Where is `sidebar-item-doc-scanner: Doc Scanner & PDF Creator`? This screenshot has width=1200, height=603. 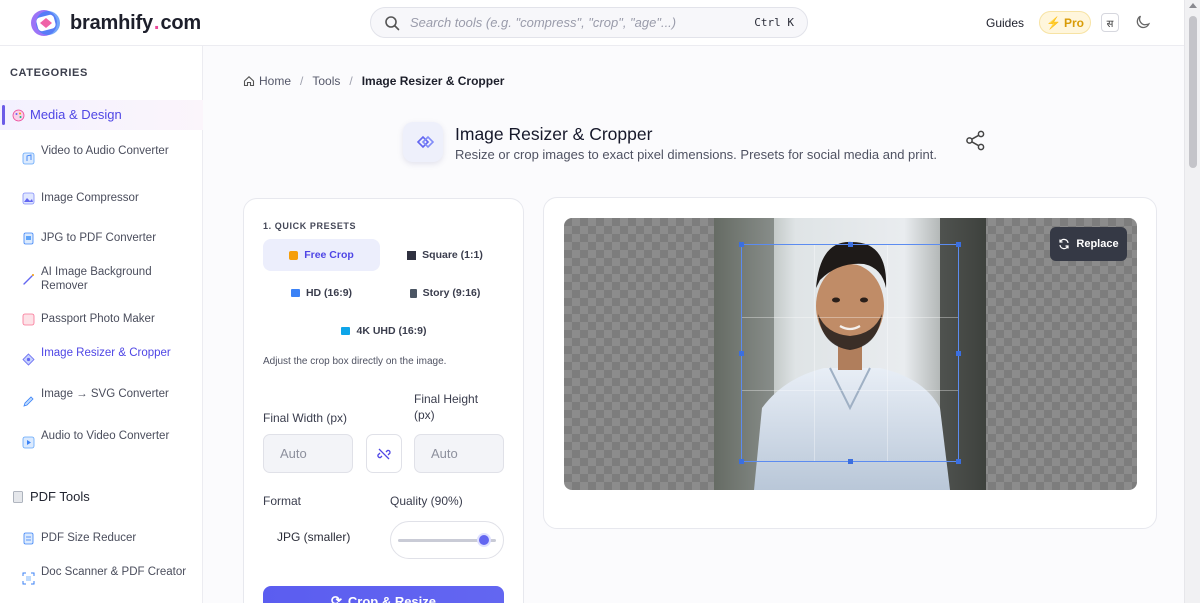 sidebar-item-doc-scanner: Doc Scanner & PDF Creator is located at coordinates (101, 579).